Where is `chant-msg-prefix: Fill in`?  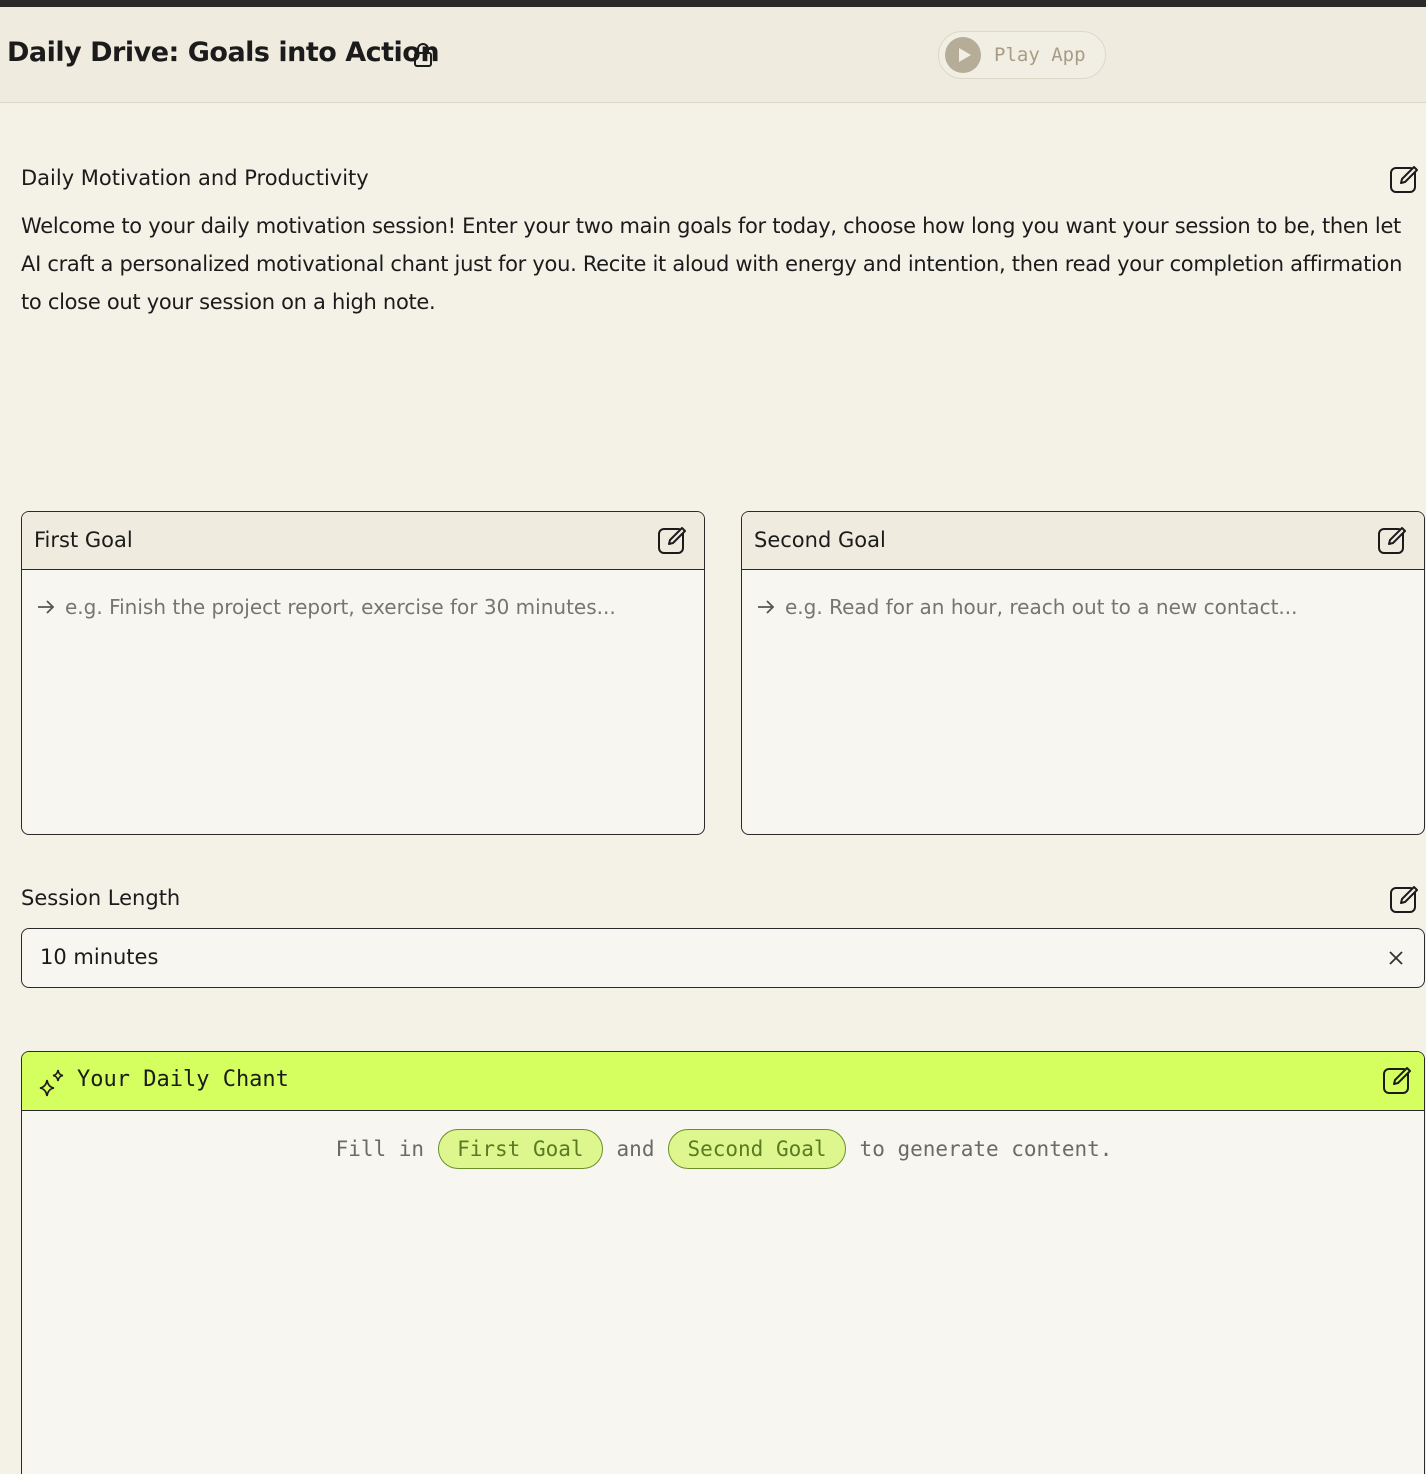
chant-msg-prefix: Fill in is located at coordinates (380, 1149).